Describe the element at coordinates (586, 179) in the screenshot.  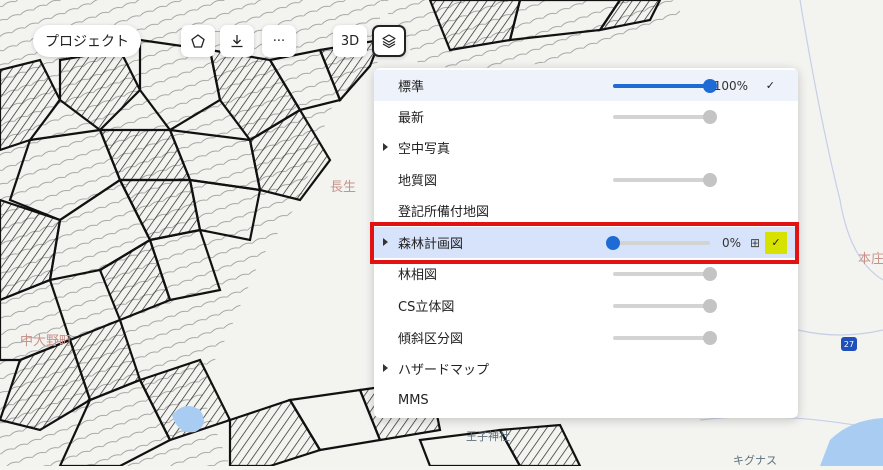
I see `layer-row-geology: 地質図` at that location.